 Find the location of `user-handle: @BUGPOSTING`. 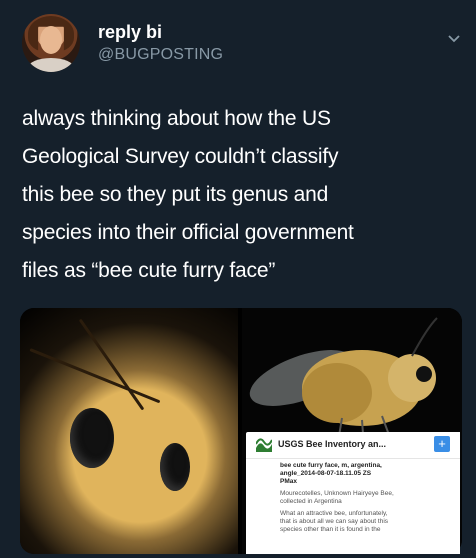

user-handle: @BUGPOSTING is located at coordinates (160, 55).